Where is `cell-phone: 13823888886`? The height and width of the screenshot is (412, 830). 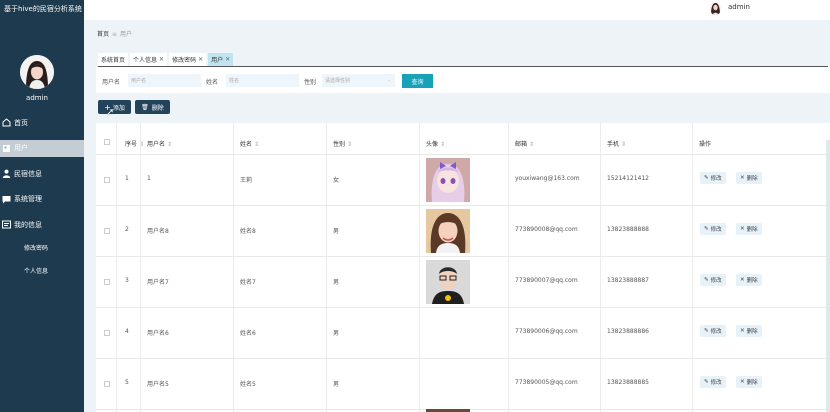
cell-phone: 13823888886 is located at coordinates (628, 331).